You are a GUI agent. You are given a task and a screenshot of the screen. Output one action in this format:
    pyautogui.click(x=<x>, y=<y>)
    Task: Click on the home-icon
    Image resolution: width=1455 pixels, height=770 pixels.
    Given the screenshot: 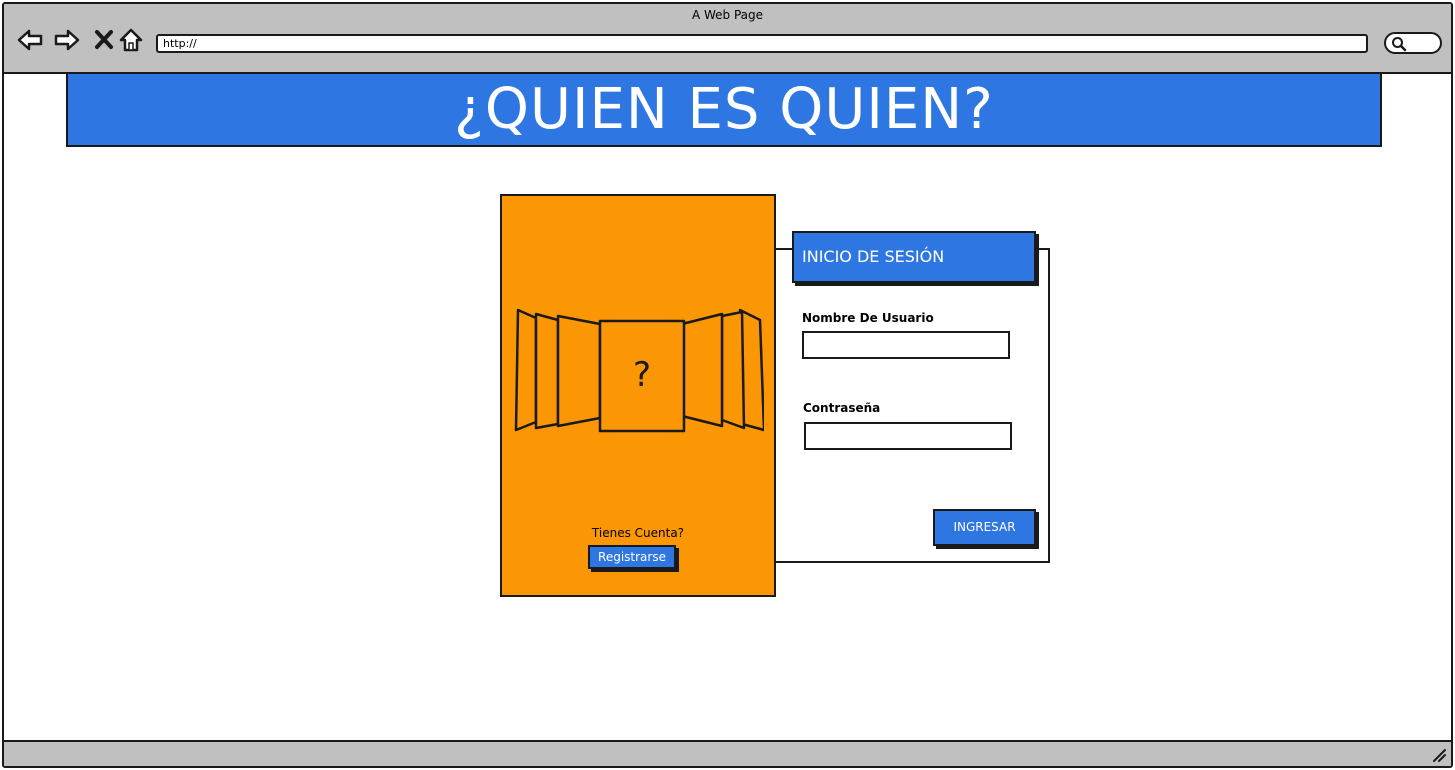 What is the action you would take?
    pyautogui.click(x=132, y=40)
    